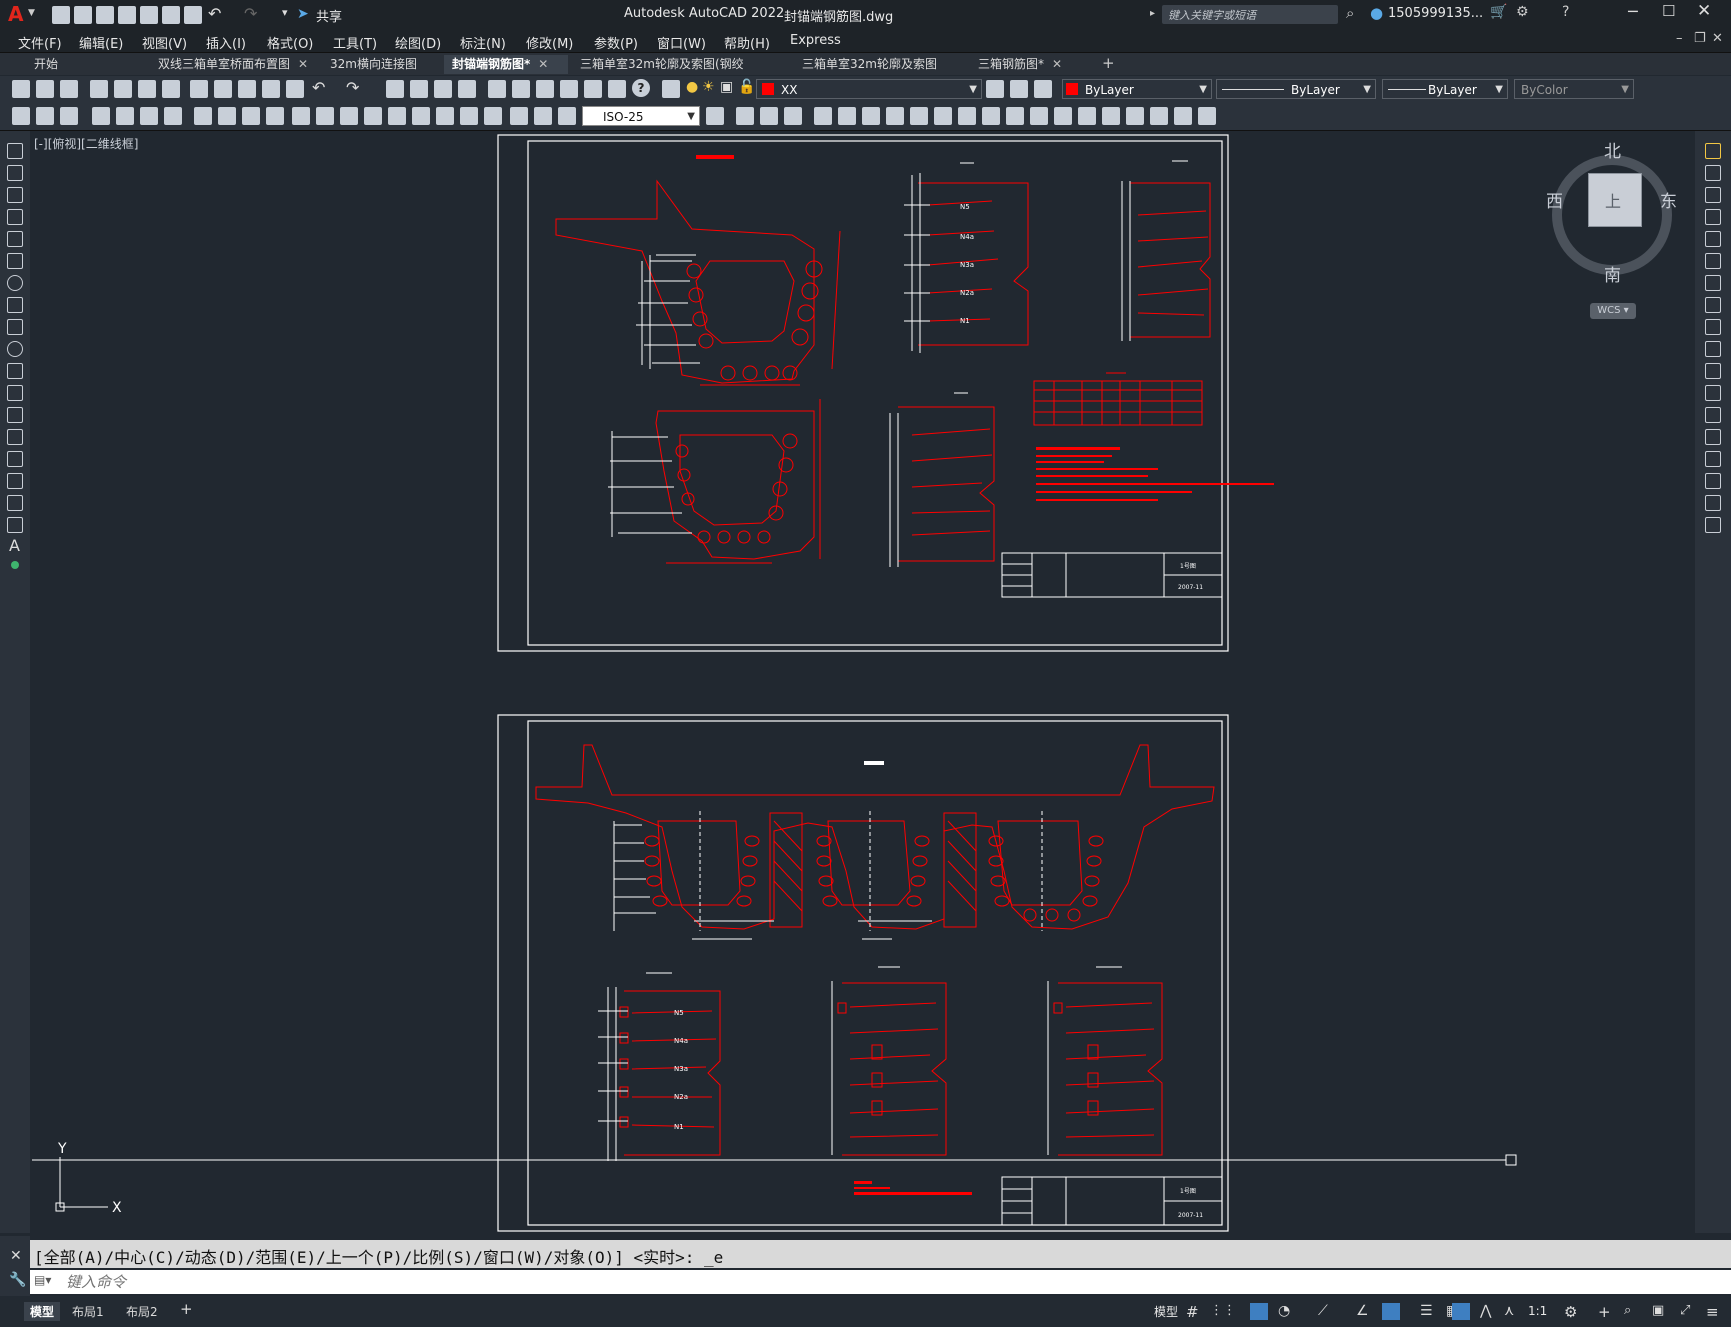 The width and height of the screenshot is (1731, 1327). Describe the element at coordinates (1207, 116) in the screenshot. I see `edit-spline-icon` at that location.